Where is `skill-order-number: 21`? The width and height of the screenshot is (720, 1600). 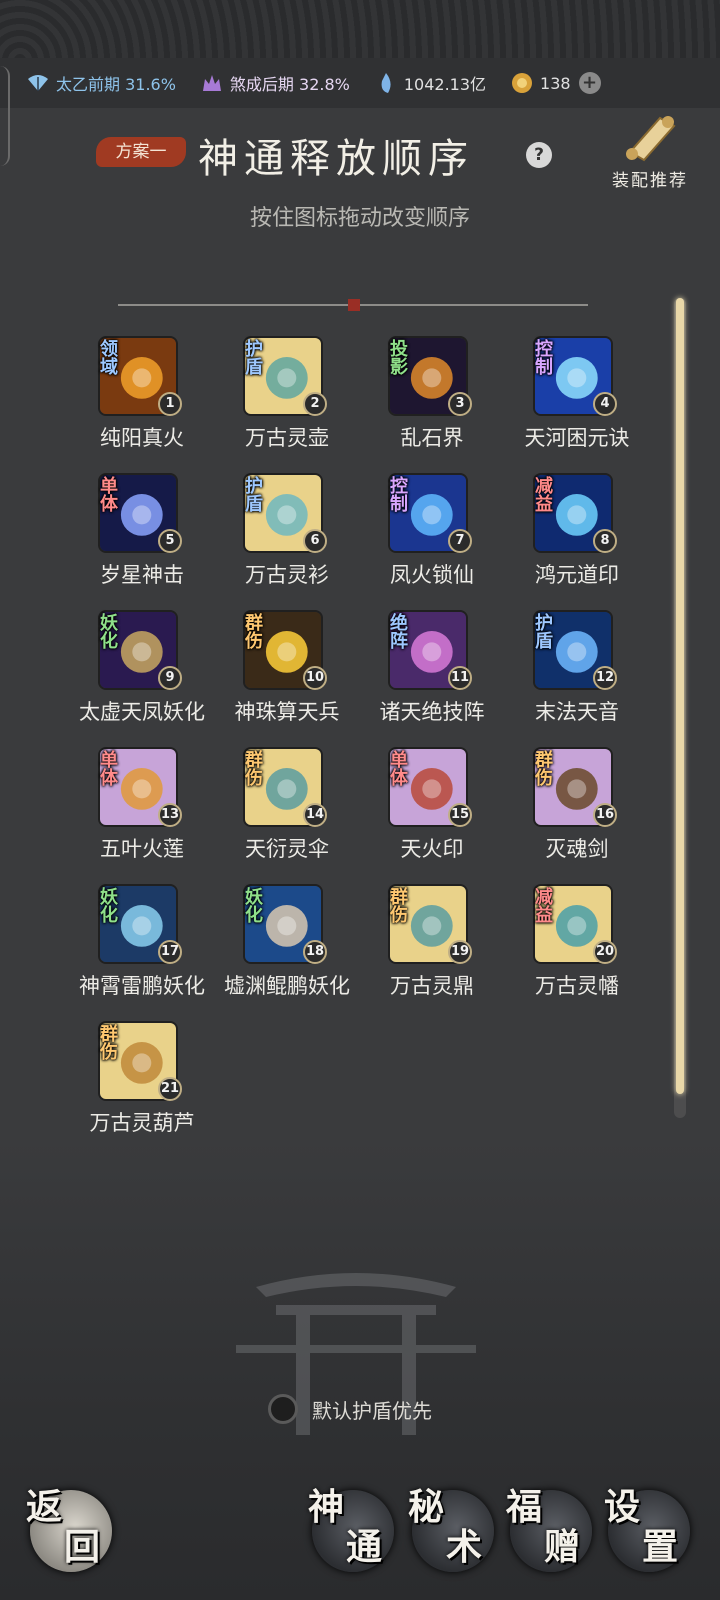
skill-order-number: 21 is located at coordinates (170, 1089).